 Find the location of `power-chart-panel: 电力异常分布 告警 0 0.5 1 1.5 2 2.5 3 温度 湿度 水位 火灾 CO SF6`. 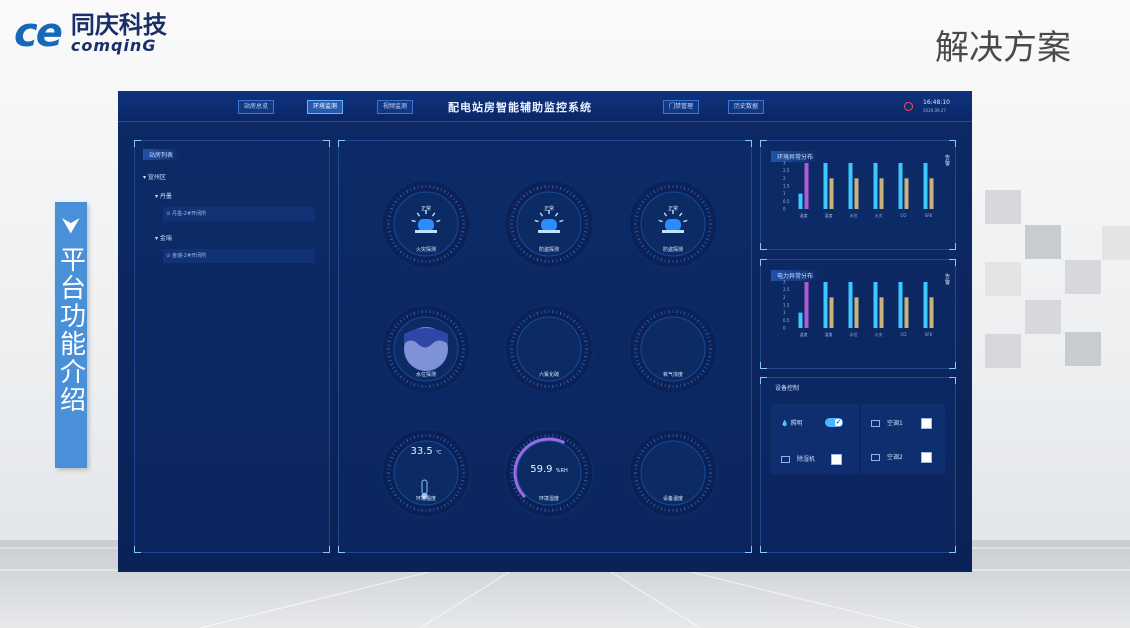

power-chart-panel: 电力异常分布 告警 0 0.5 1 1.5 2 2.5 3 温度 湿度 水位 火灾 CO SF6 is located at coordinates (858, 314).